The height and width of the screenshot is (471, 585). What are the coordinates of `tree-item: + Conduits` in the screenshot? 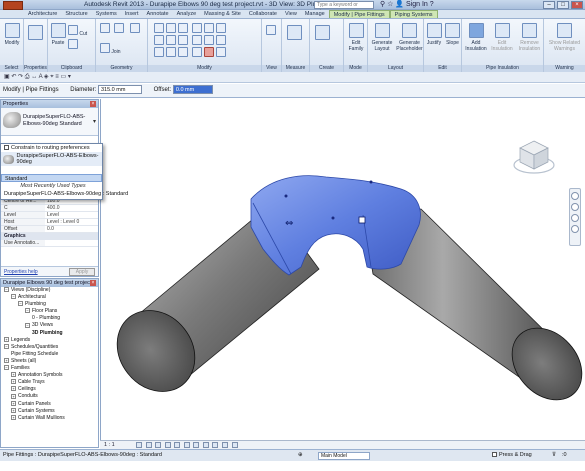 It's located at (49, 396).